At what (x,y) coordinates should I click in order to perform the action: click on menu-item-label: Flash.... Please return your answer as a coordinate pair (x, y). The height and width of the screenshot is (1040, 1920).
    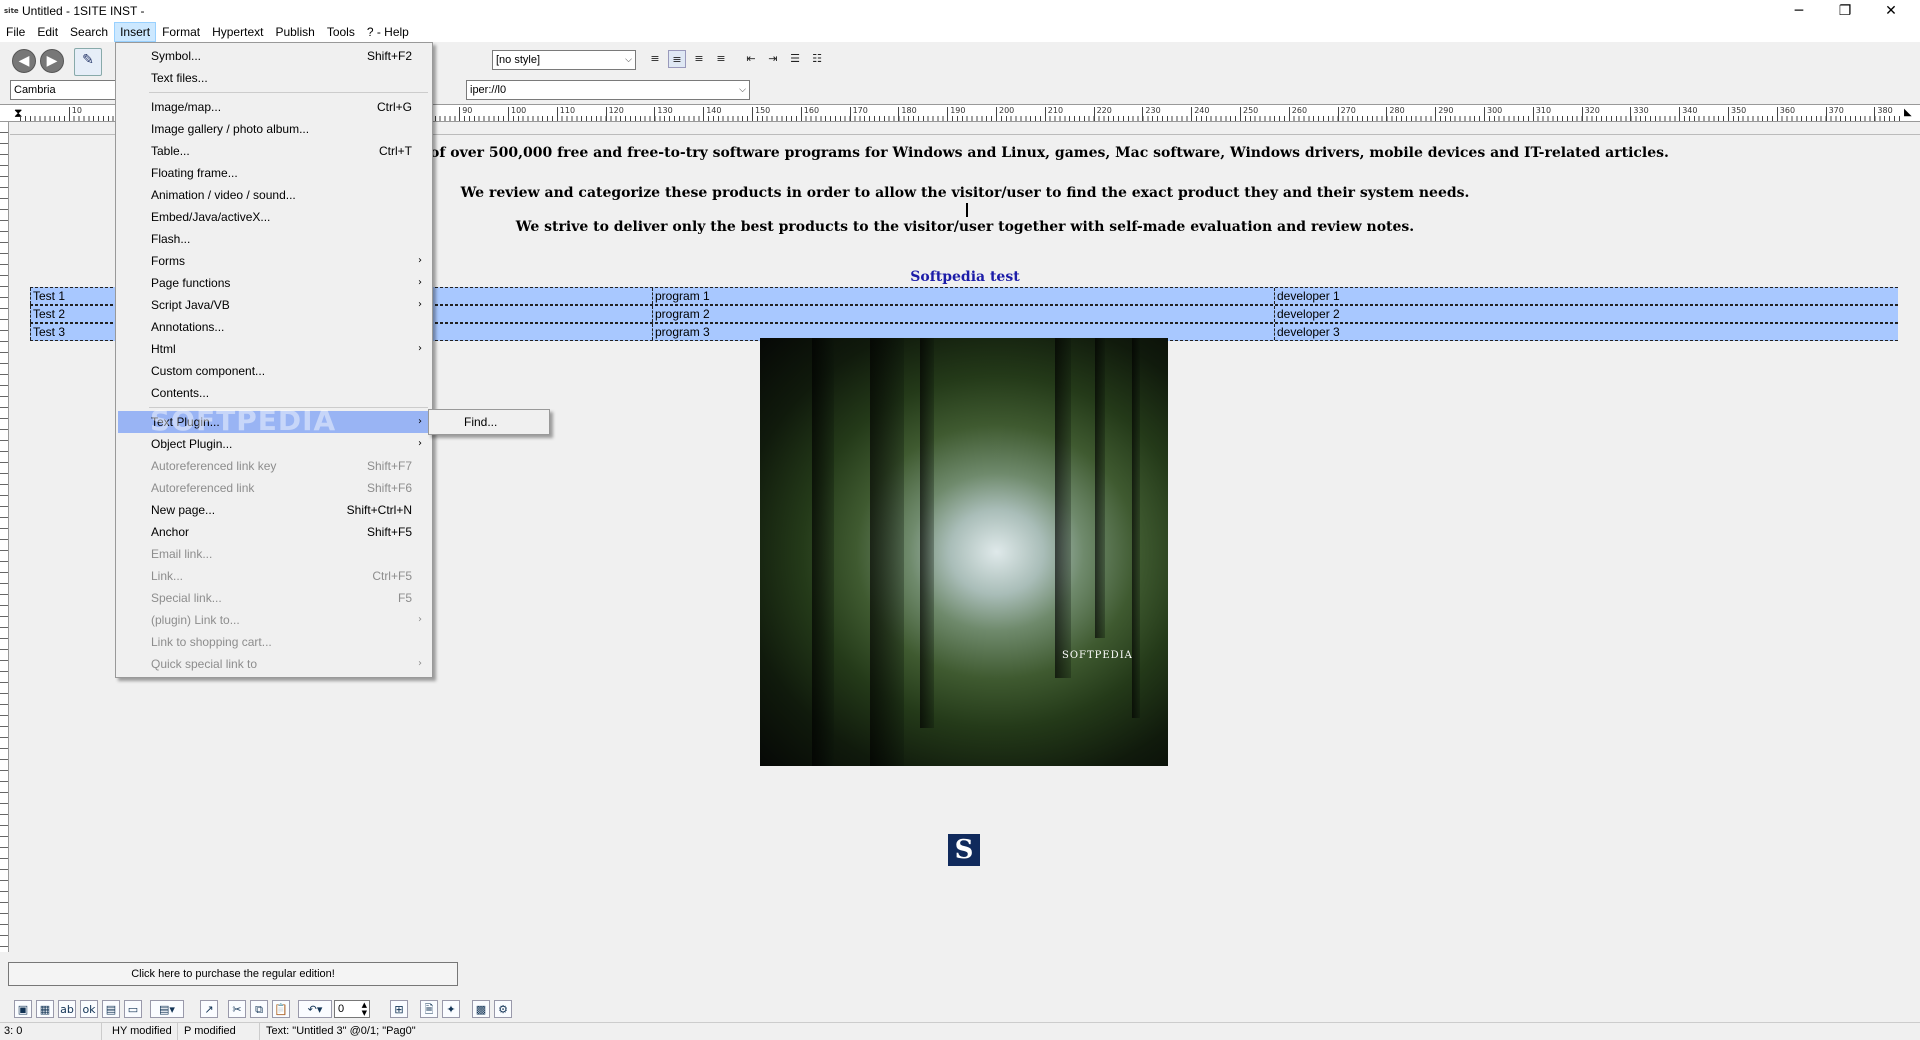
    Looking at the image, I should click on (171, 239).